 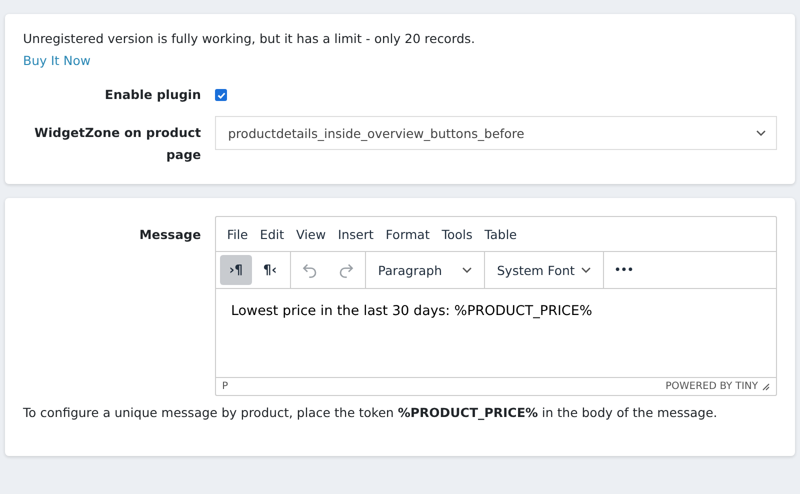 What do you see at coordinates (712, 386) in the screenshot?
I see `branding-link: POWERED BY TINY` at bounding box center [712, 386].